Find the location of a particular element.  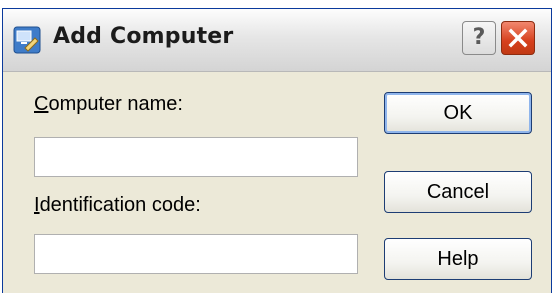

identification-code-input is located at coordinates (196, 254).